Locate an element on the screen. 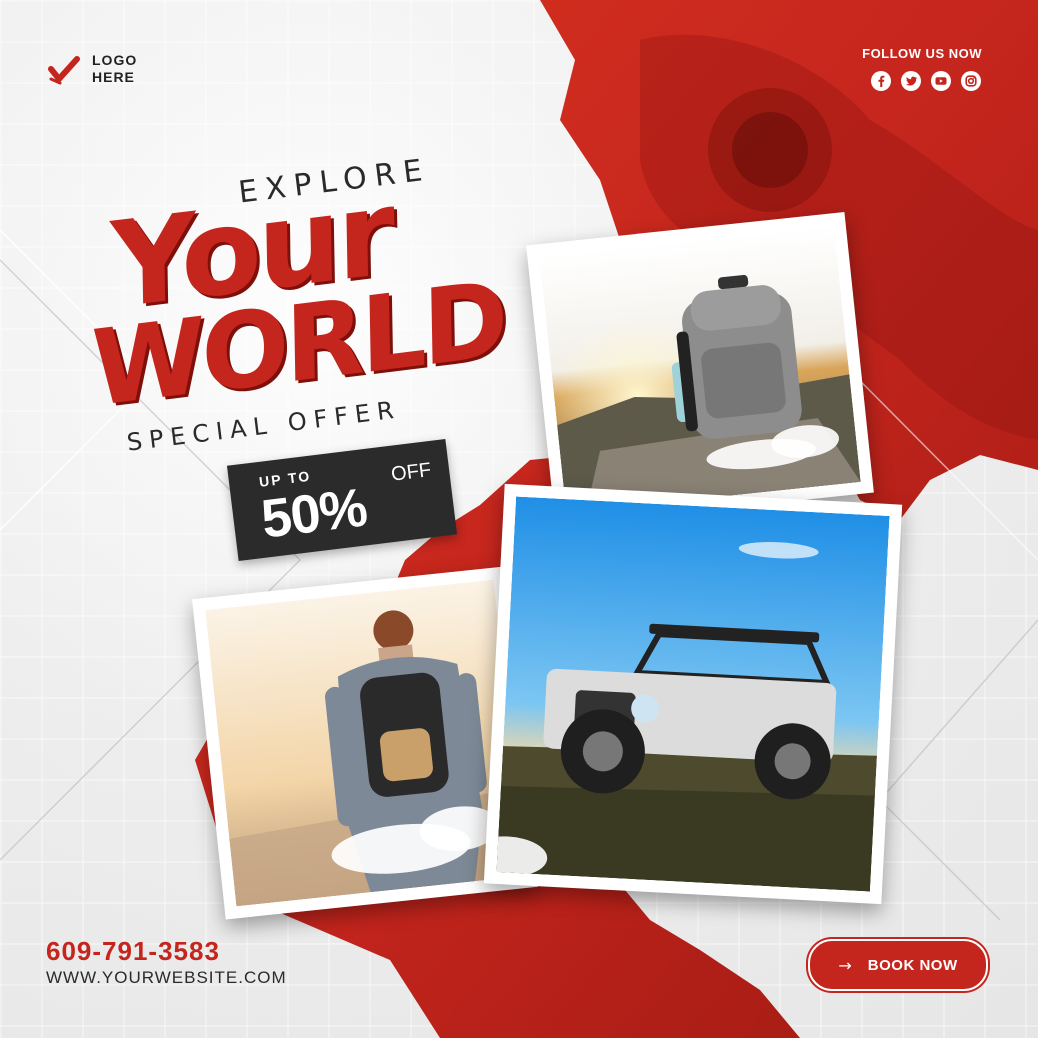 The width and height of the screenshot is (1038, 1038). social-icons is located at coordinates (922, 81).